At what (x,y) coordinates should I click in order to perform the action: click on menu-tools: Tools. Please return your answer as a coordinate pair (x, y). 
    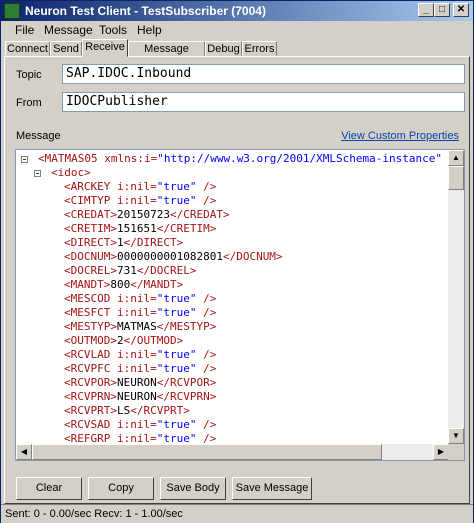
    Looking at the image, I should click on (113, 30).